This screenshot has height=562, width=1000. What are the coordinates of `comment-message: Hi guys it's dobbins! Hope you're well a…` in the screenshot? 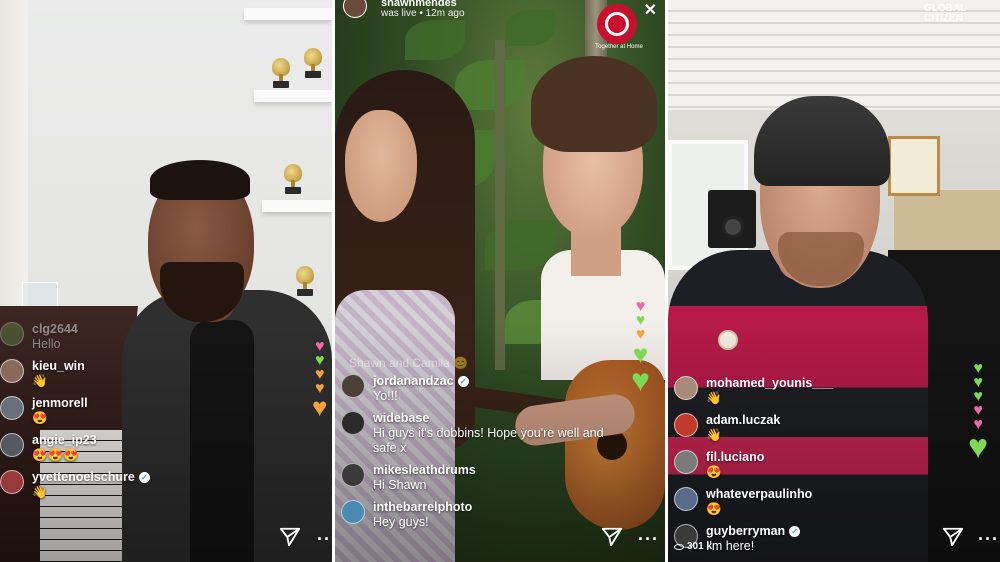 It's located at (488, 440).